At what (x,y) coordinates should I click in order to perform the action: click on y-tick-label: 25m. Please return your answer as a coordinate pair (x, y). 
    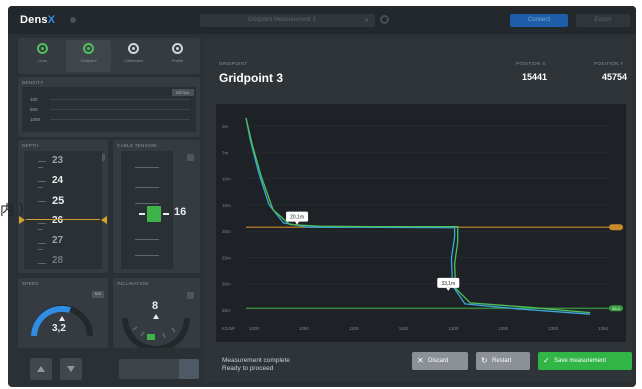
    Looking at the image, I should click on (226, 257).